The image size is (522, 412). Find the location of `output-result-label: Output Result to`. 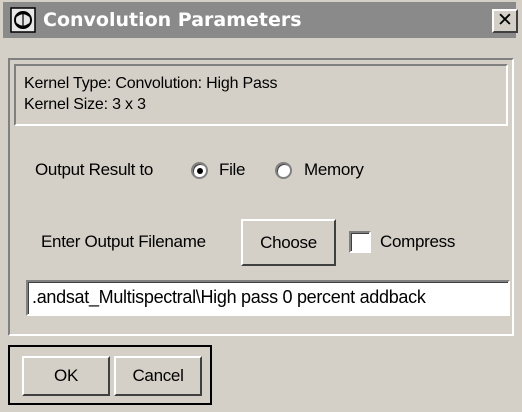

output-result-label: Output Result to is located at coordinates (94, 169).